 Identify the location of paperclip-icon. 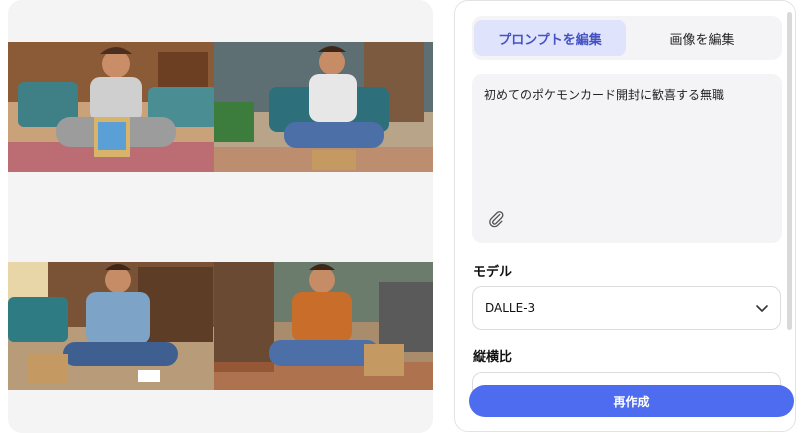
(496, 219).